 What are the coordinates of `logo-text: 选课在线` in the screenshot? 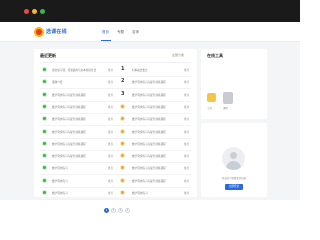 It's located at (56, 31).